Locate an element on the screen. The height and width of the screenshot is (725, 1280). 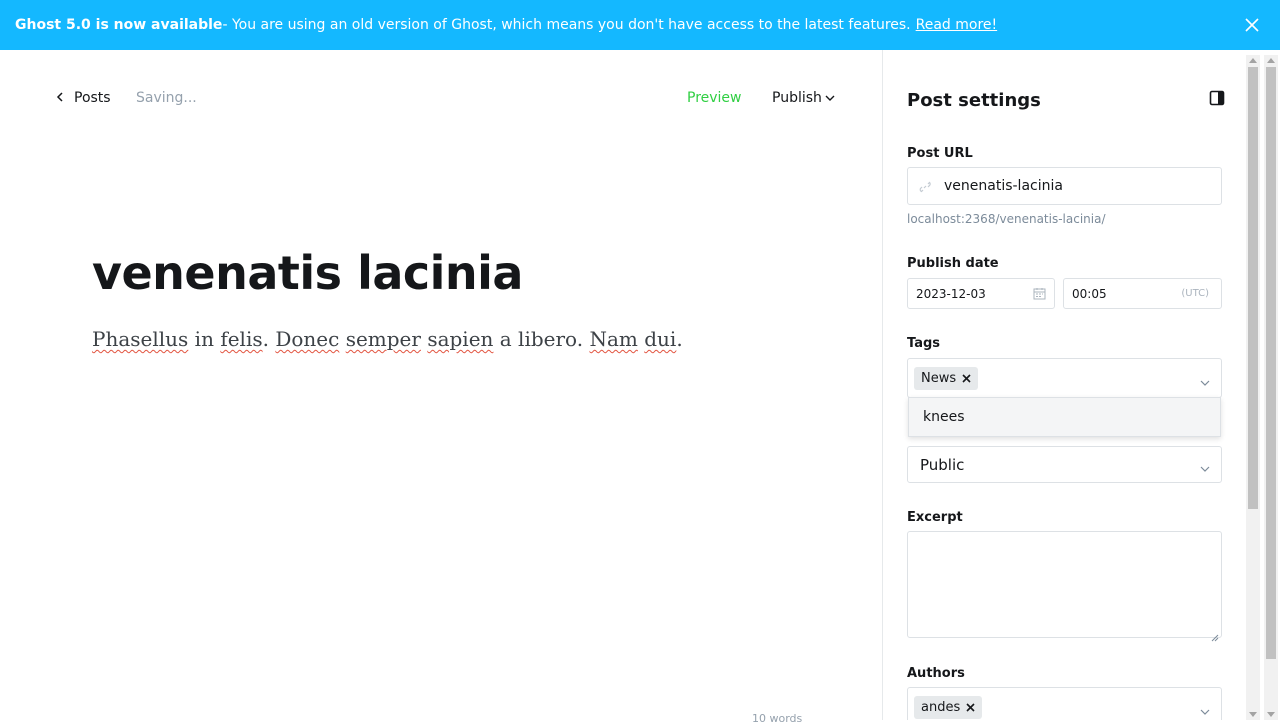
publish-time-field: 00:05 (UTC) is located at coordinates (1142, 293).